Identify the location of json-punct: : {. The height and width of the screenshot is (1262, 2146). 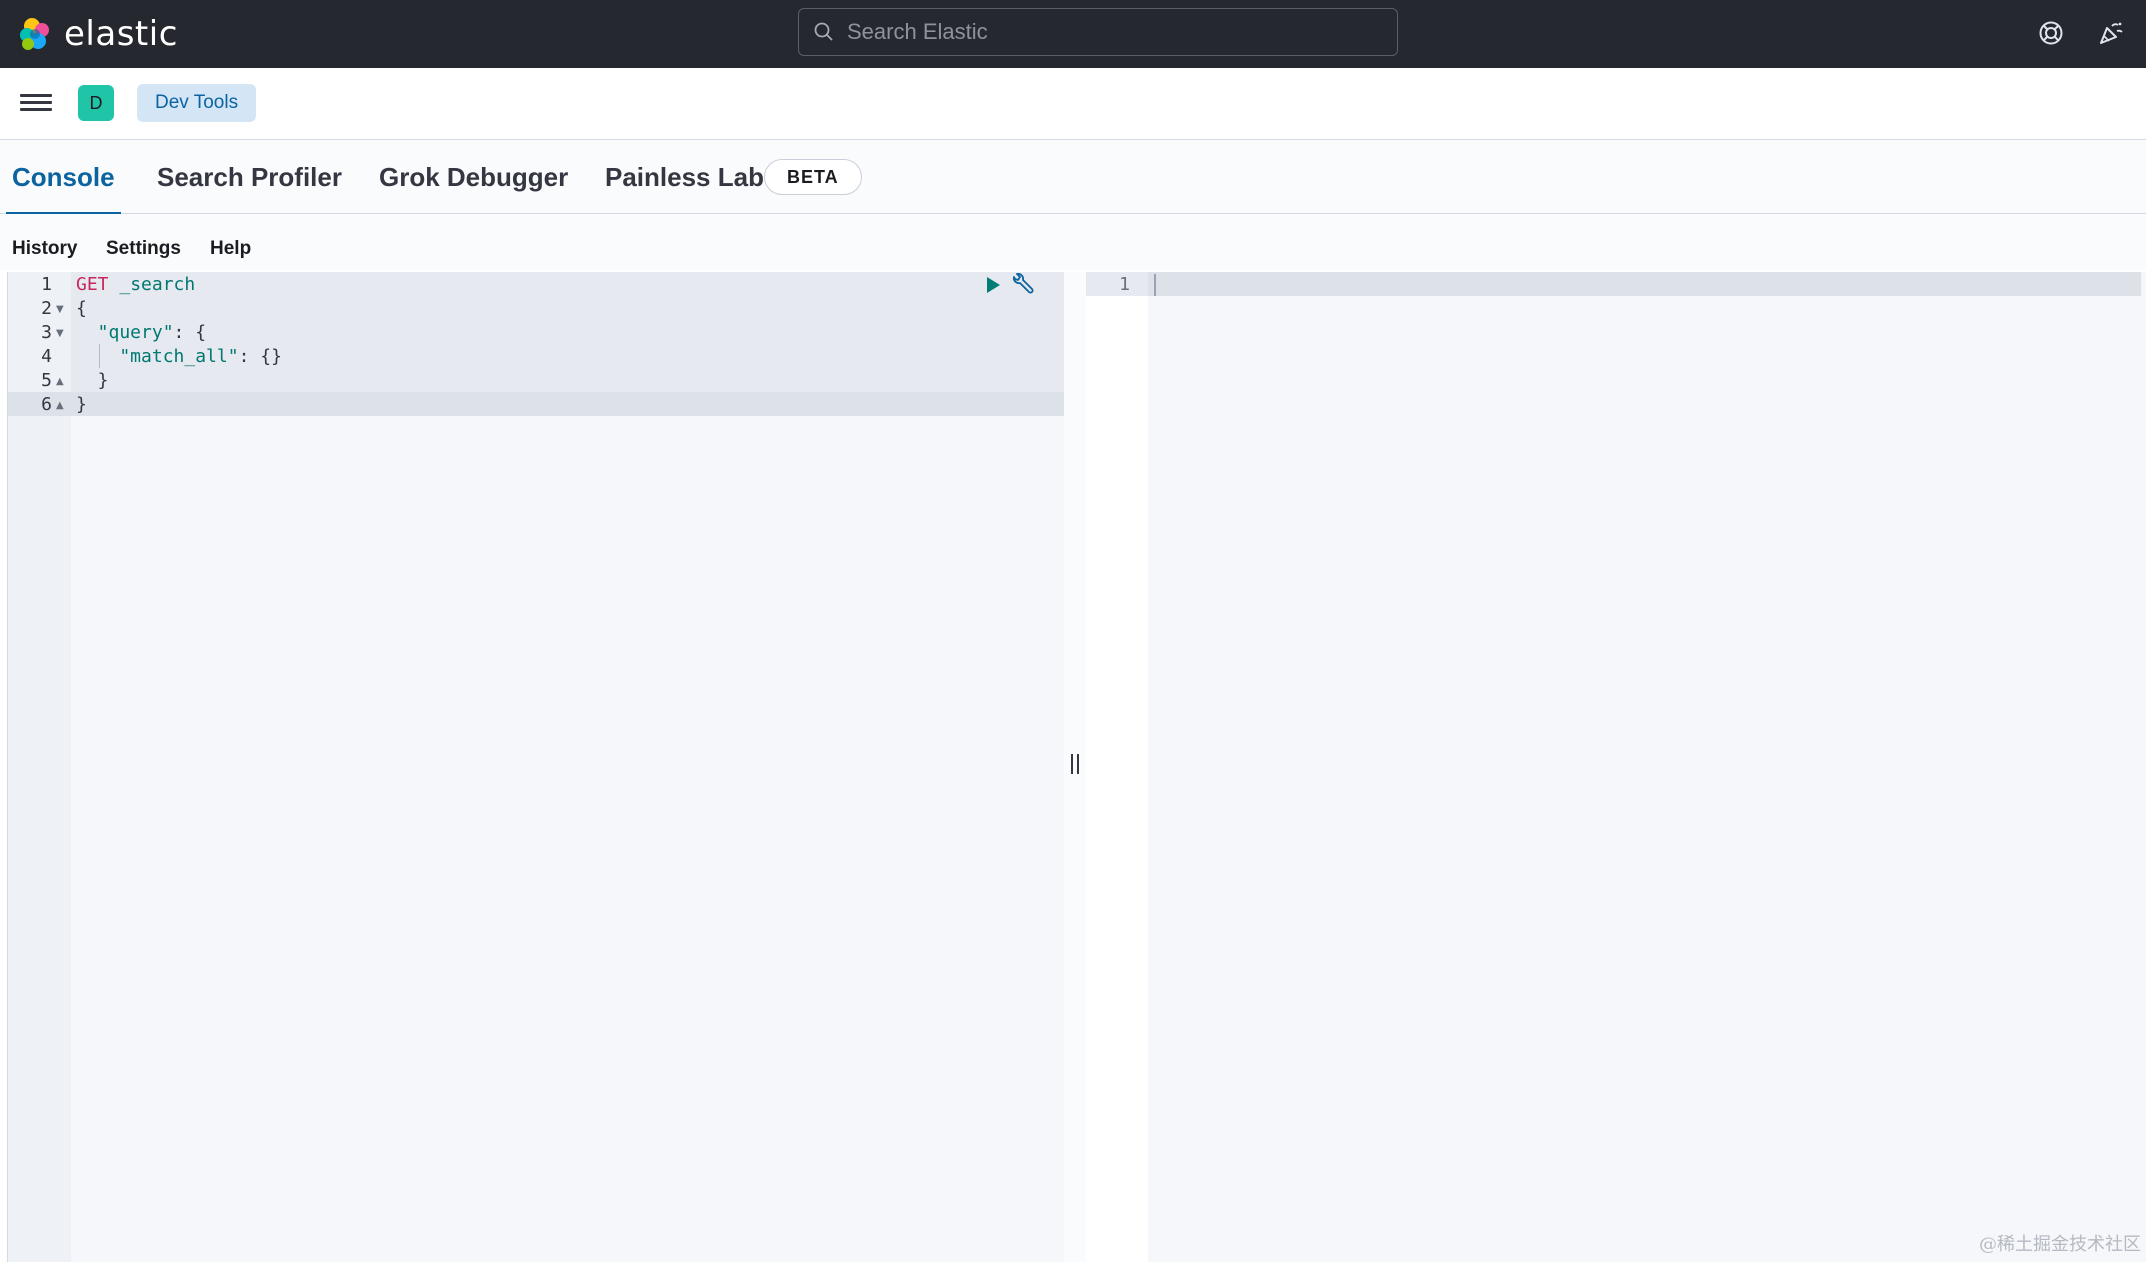
(190, 332).